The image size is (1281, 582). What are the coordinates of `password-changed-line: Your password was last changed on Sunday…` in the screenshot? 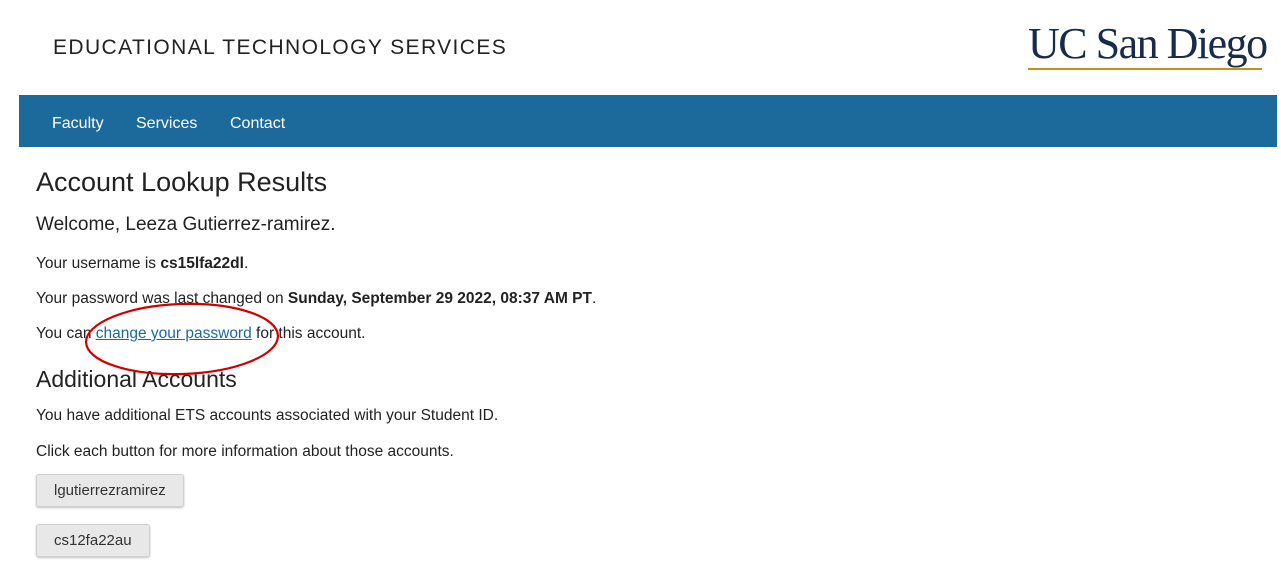 It's located at (316, 299).